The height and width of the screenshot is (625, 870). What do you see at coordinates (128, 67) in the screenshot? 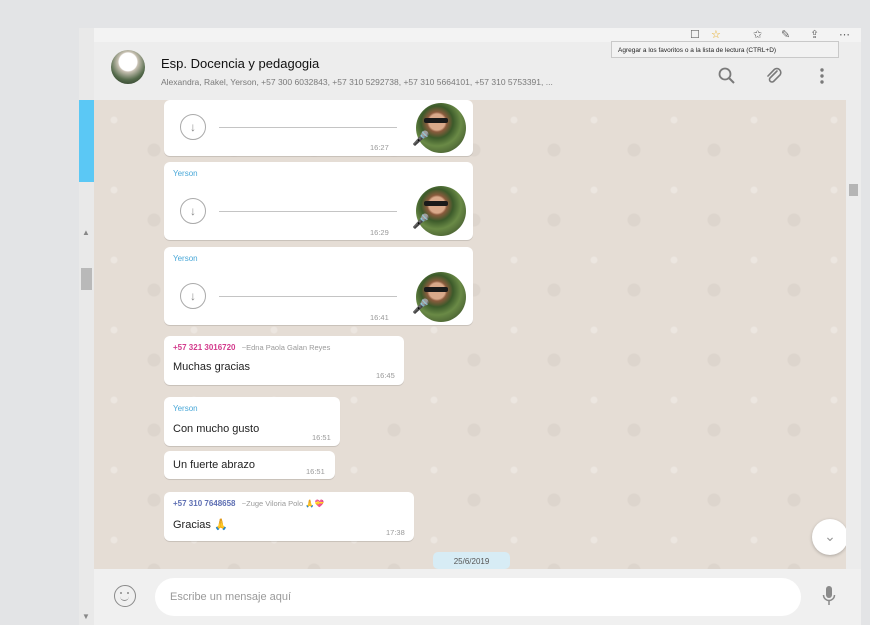
I see `group-avatar` at bounding box center [128, 67].